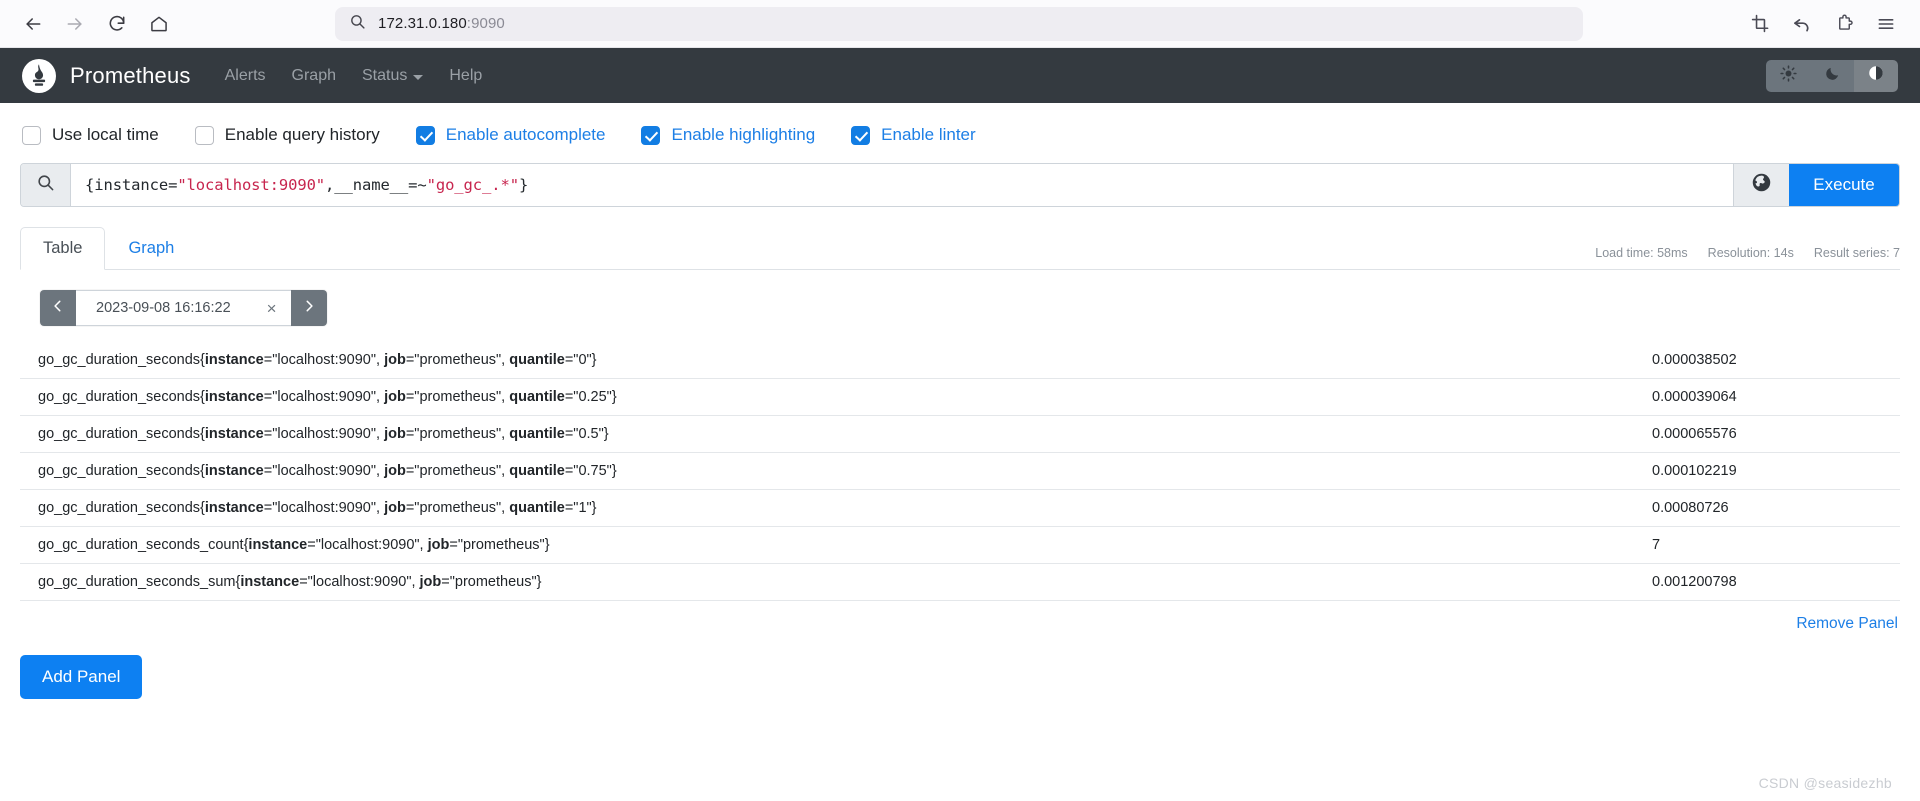 Image resolution: width=1920 pixels, height=801 pixels. What do you see at coordinates (1694, 582) in the screenshot?
I see `value-cell: 0.001200798` at bounding box center [1694, 582].